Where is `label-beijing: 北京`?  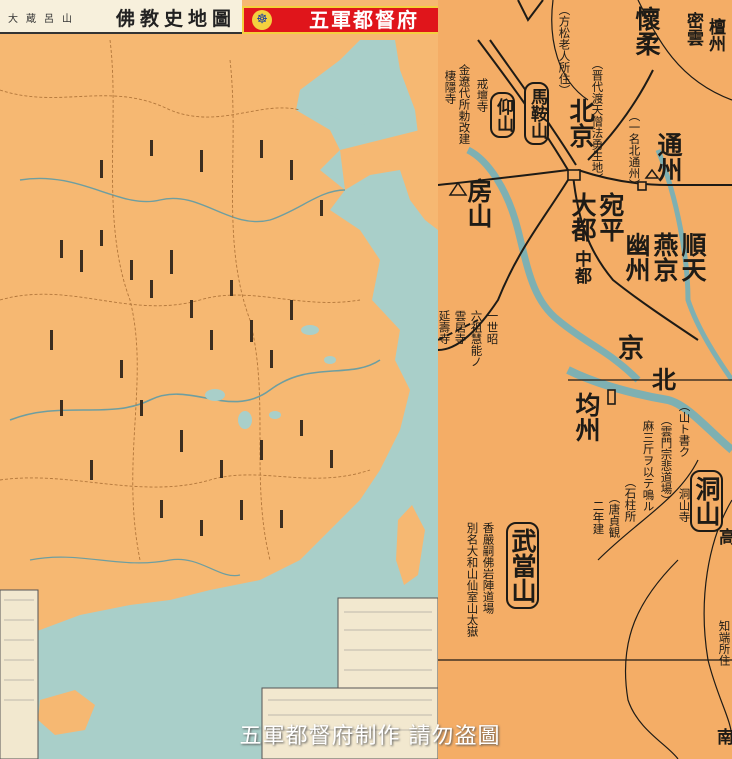
label-beijing: 北京 is located at coordinates (580, 123).